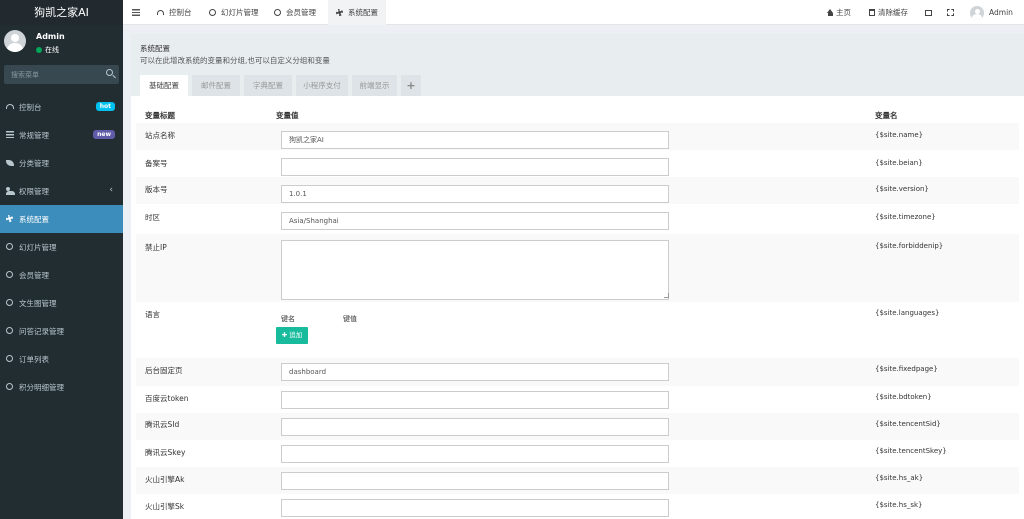  What do you see at coordinates (167, 398) in the screenshot?
I see `row-title: 百度云token` at bounding box center [167, 398].